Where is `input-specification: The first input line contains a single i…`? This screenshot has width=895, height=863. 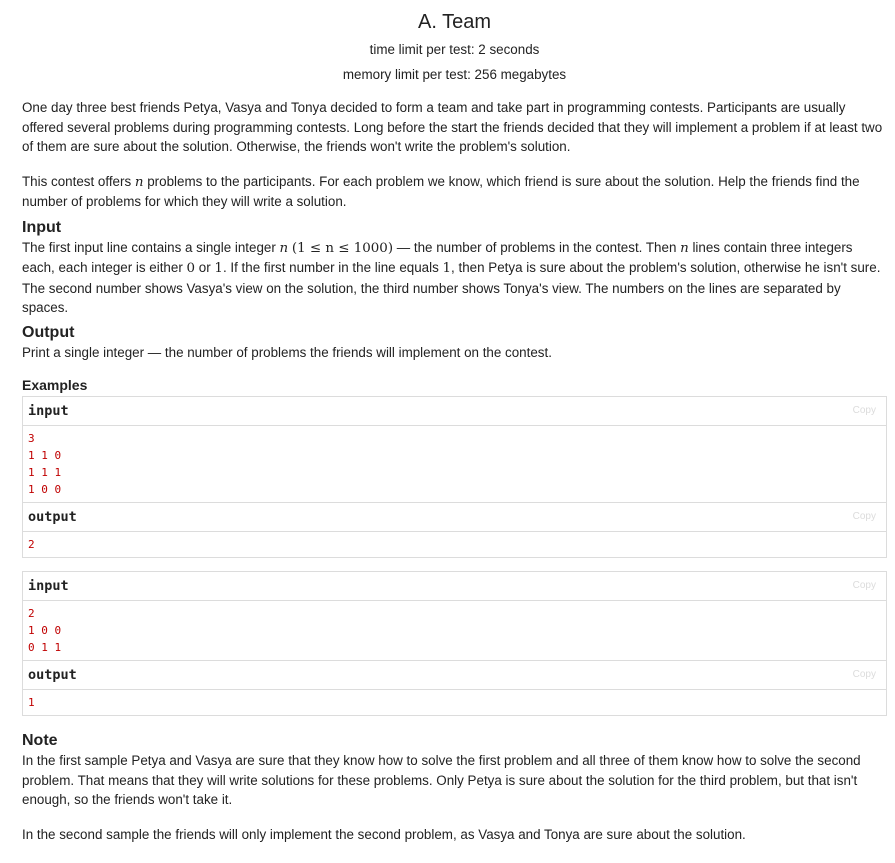 input-specification: The first input line contains a single i… is located at coordinates (454, 278).